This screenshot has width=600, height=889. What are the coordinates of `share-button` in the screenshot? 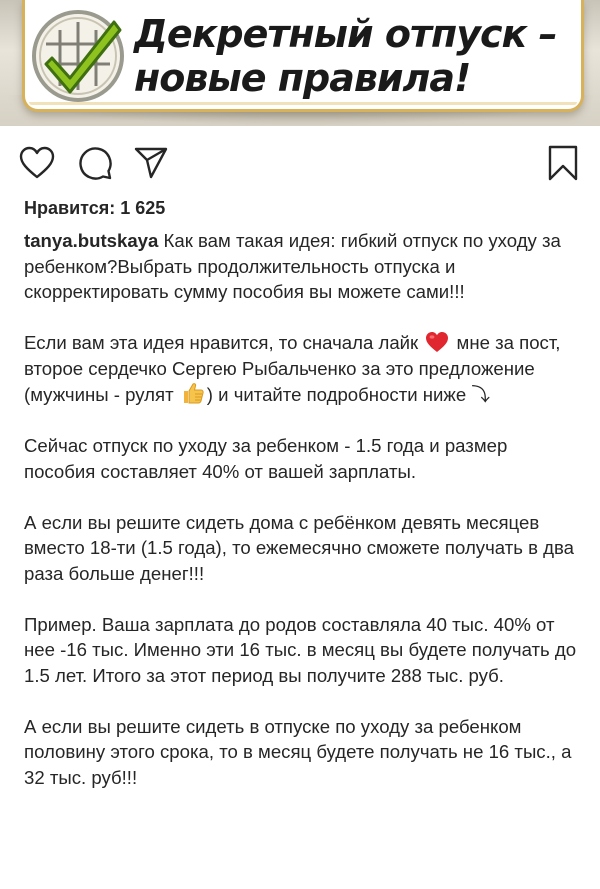 It's located at (151, 163).